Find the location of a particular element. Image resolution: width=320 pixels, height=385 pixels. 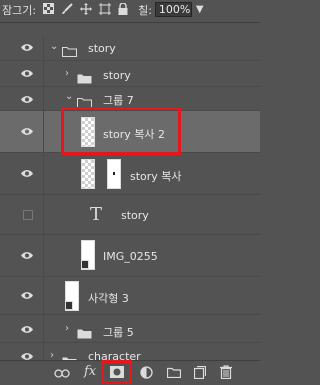

layer-name: 사각형 3 is located at coordinates (108, 298).